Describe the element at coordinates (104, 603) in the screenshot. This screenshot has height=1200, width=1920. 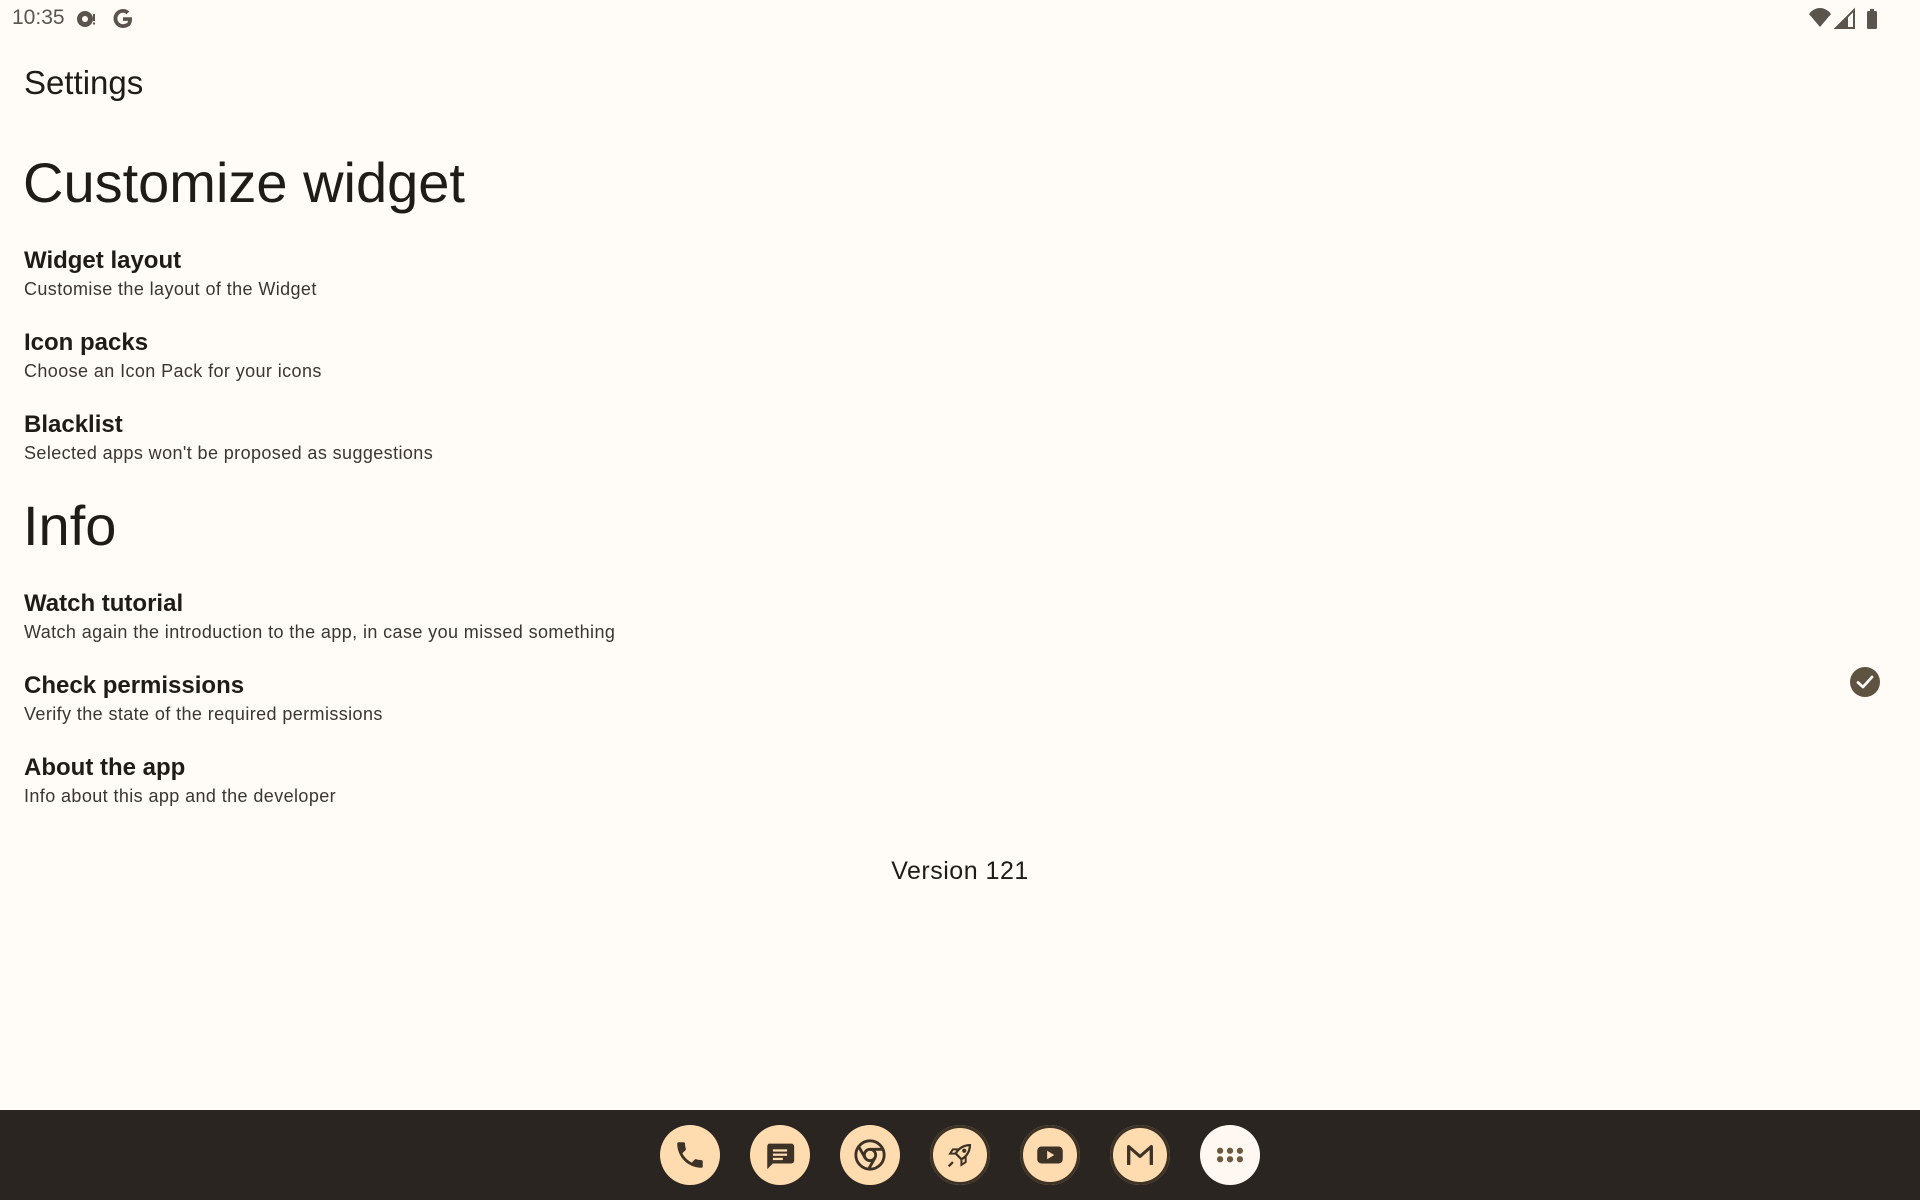
I see `pref-title: Watch tutorial` at that location.